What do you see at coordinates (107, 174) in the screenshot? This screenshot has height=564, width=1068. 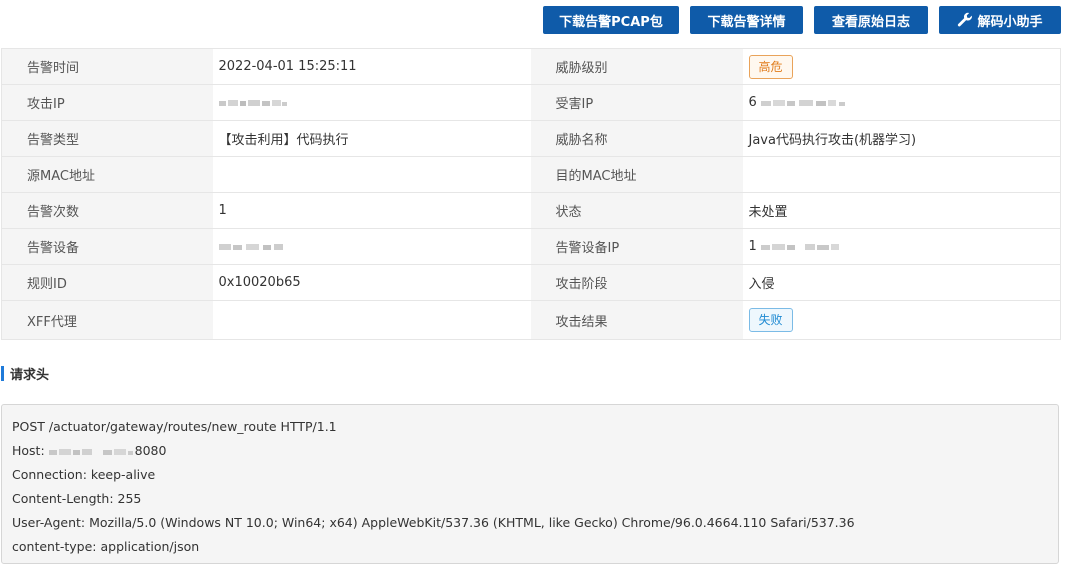 I see `src-mac-label: 源MAC地址` at bounding box center [107, 174].